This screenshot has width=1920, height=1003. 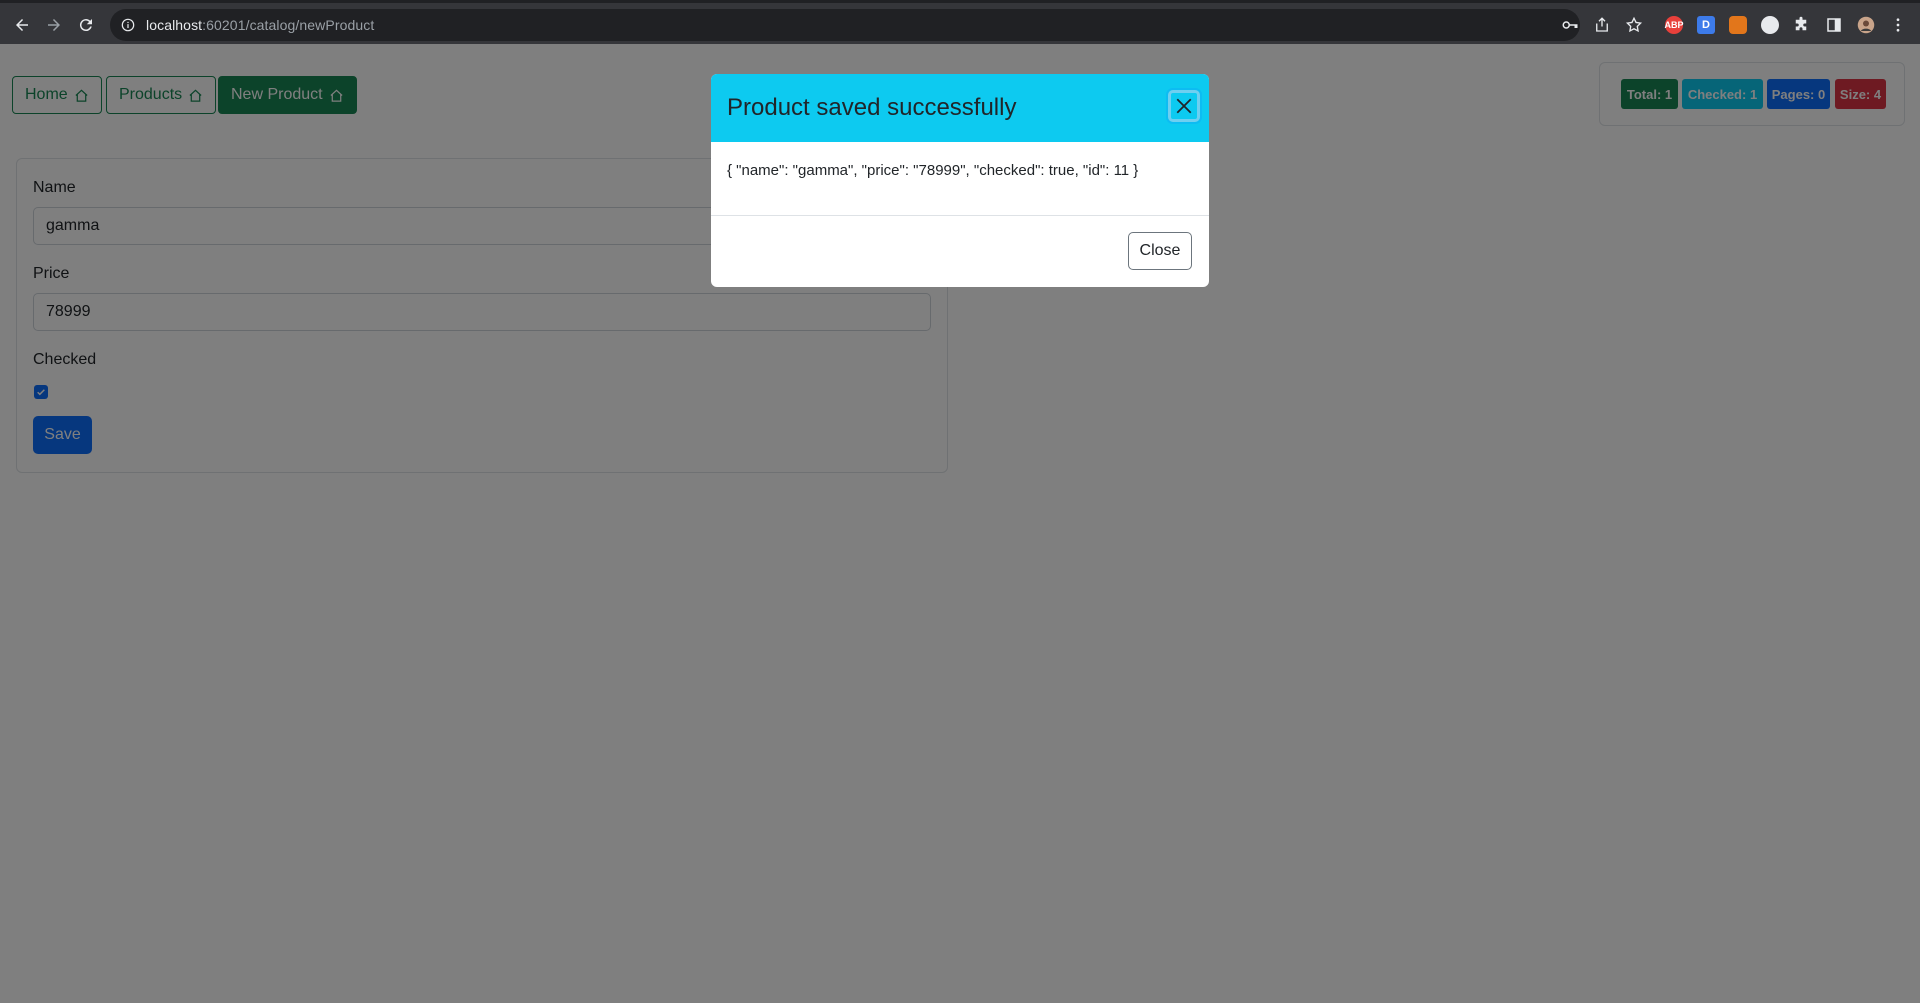 What do you see at coordinates (1770, 25) in the screenshot?
I see `circle-extension-icon` at bounding box center [1770, 25].